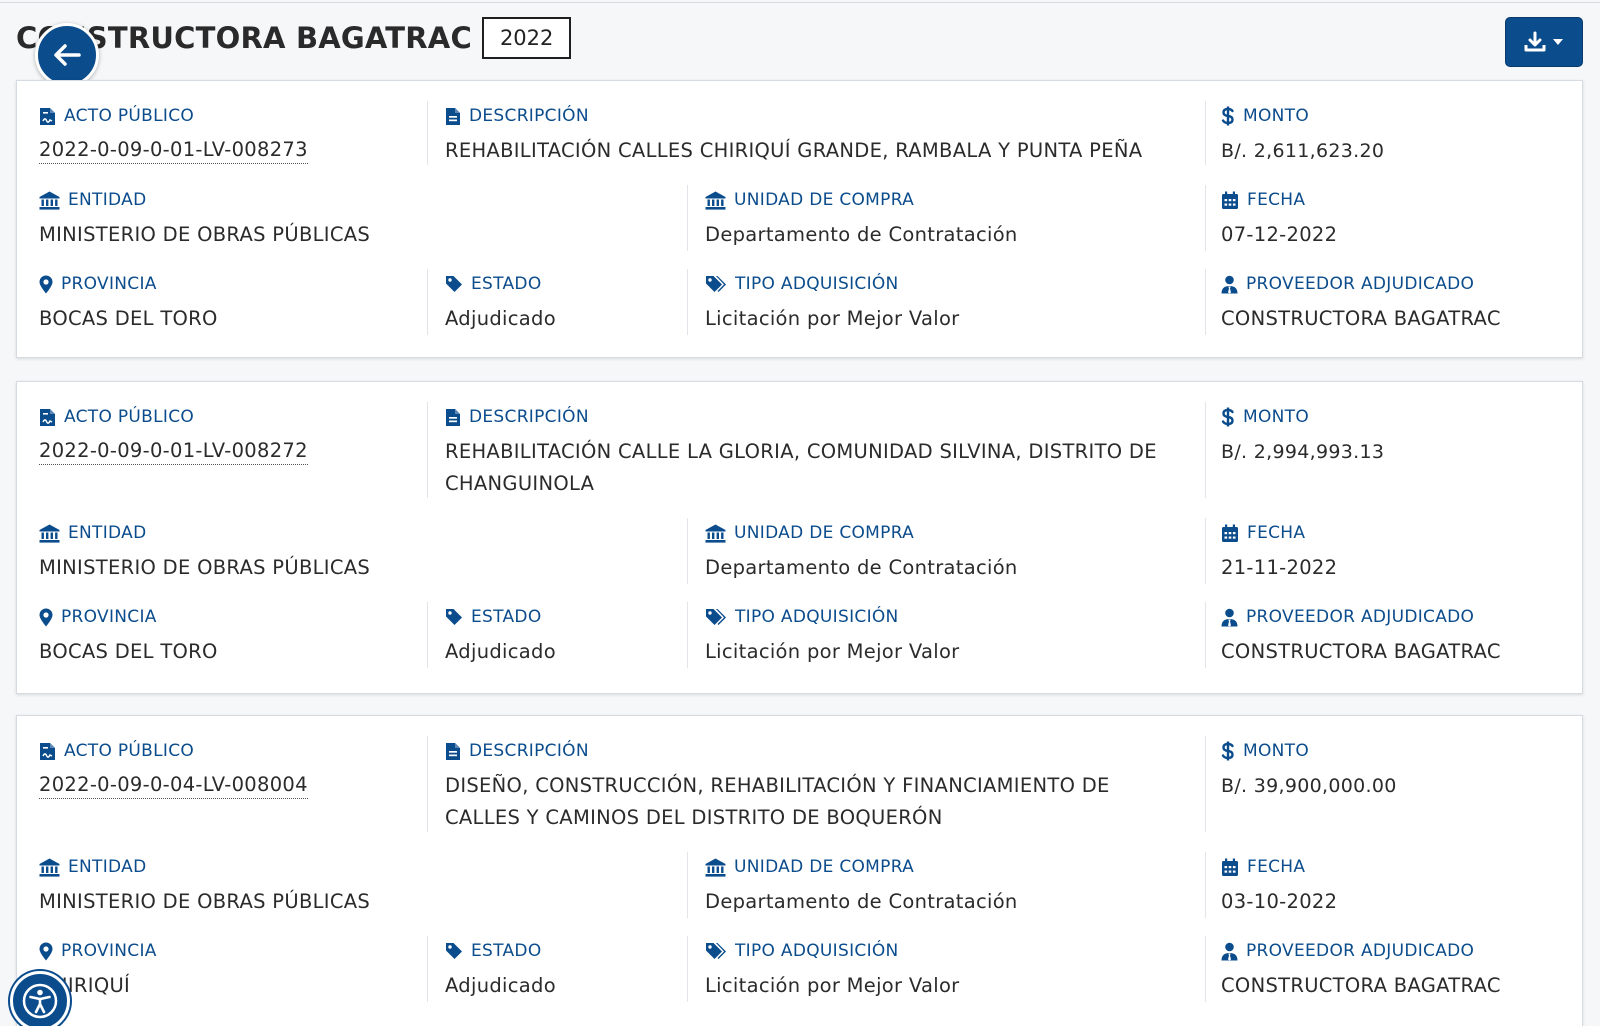  What do you see at coordinates (46, 617) in the screenshot?
I see `map-pin-icon` at bounding box center [46, 617].